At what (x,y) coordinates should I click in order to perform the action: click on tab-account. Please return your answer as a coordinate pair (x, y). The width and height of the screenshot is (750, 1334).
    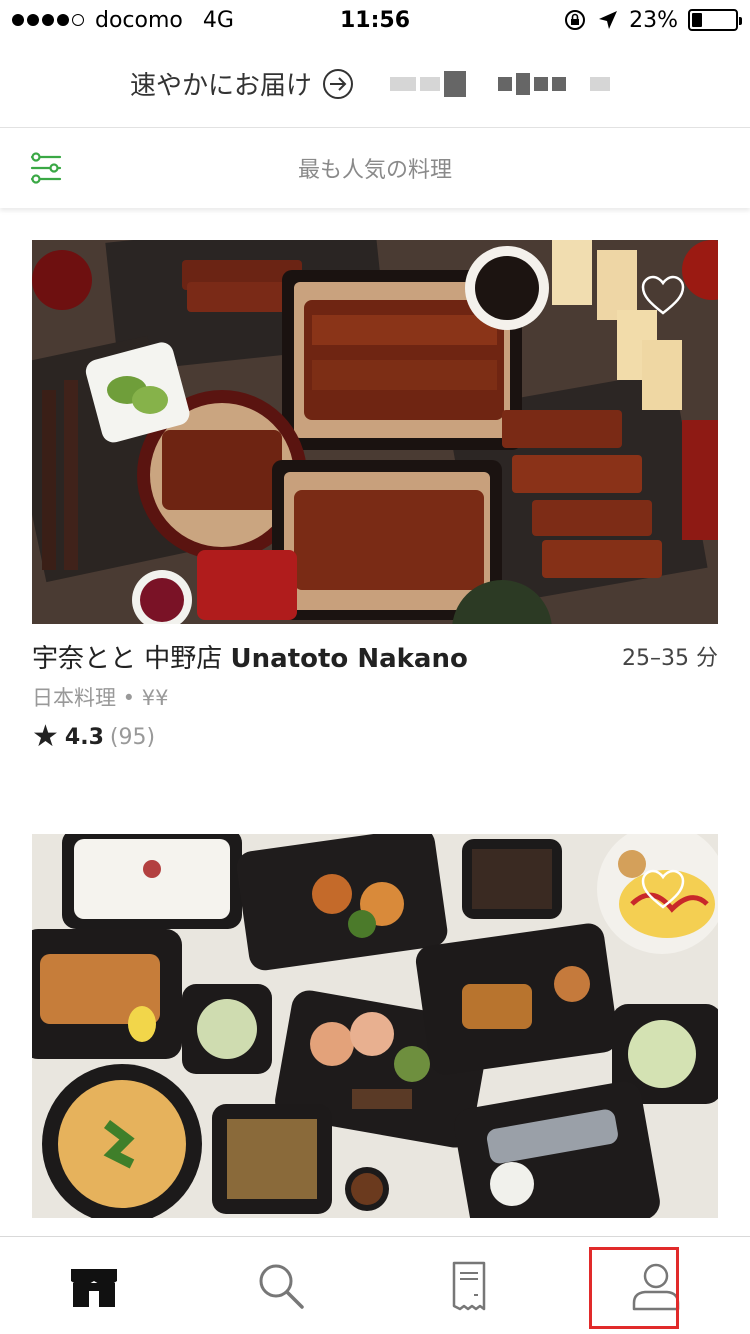
    Looking at the image, I should click on (656, 1285).